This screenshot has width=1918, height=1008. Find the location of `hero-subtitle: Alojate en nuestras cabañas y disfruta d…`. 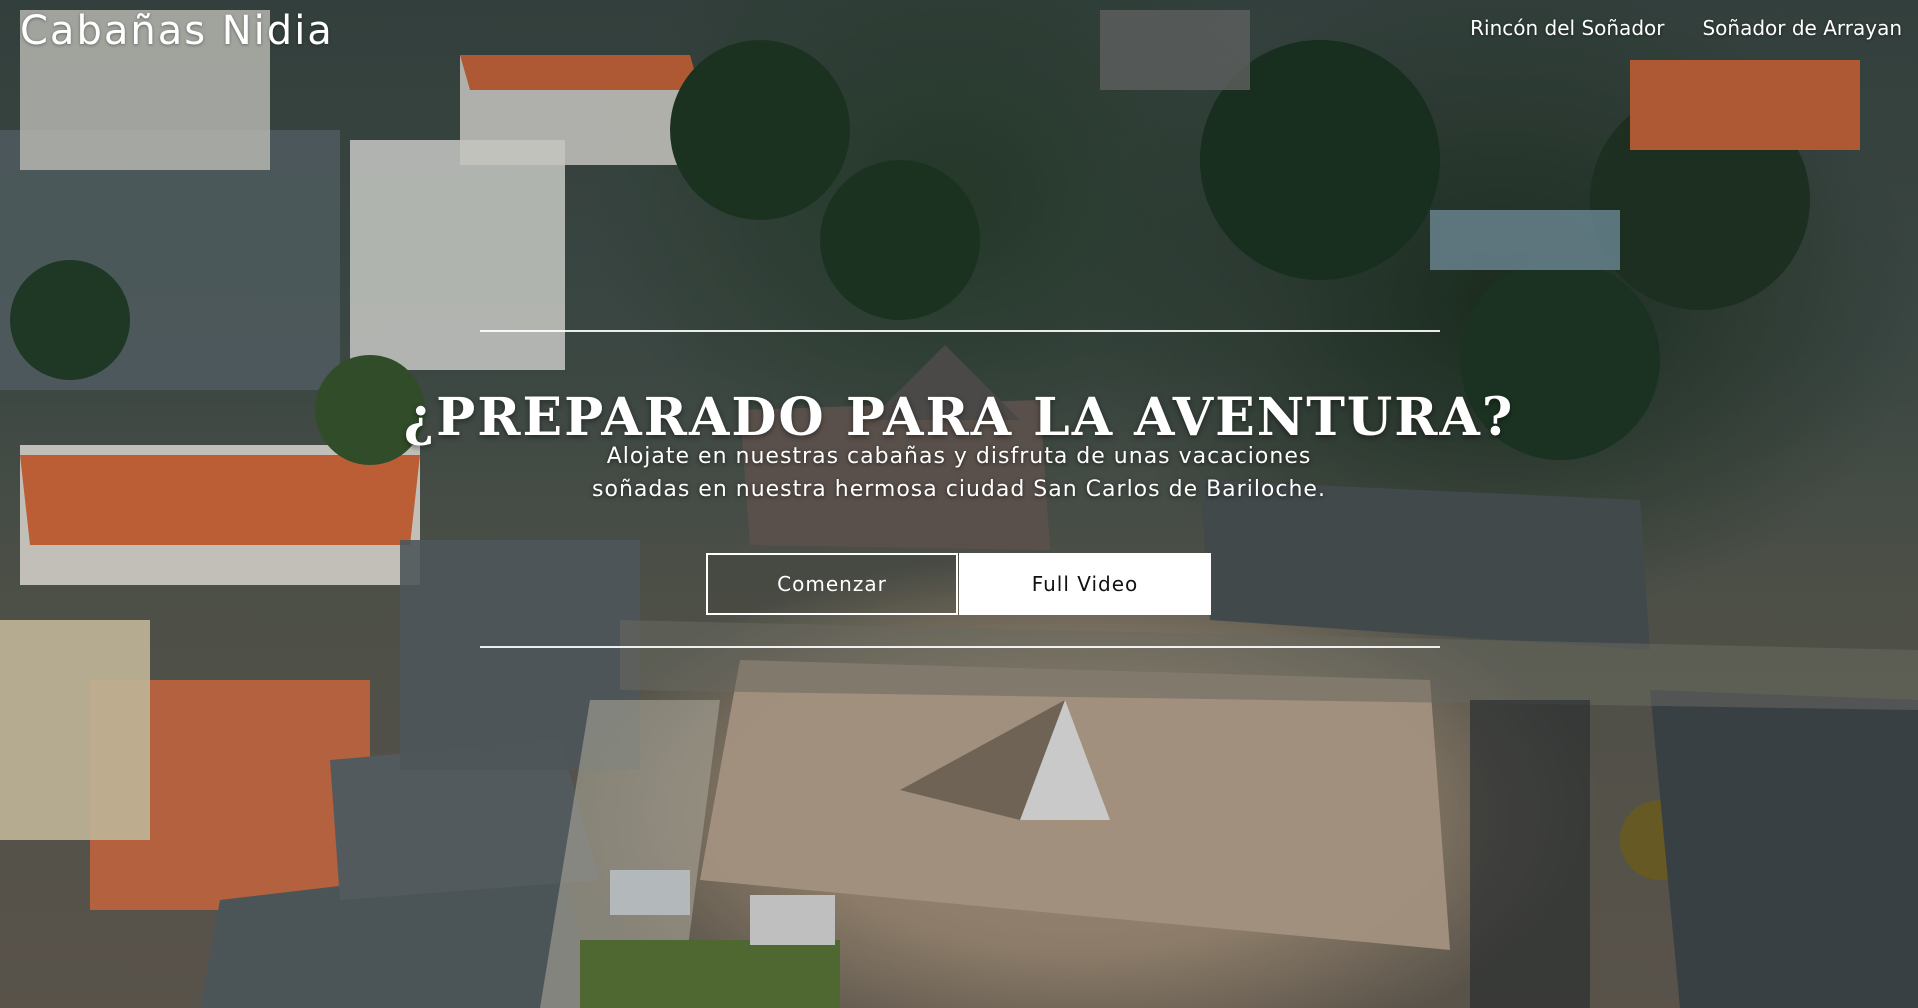

hero-subtitle: Alojate en nuestras cabañas y disfruta d… is located at coordinates (959, 473).